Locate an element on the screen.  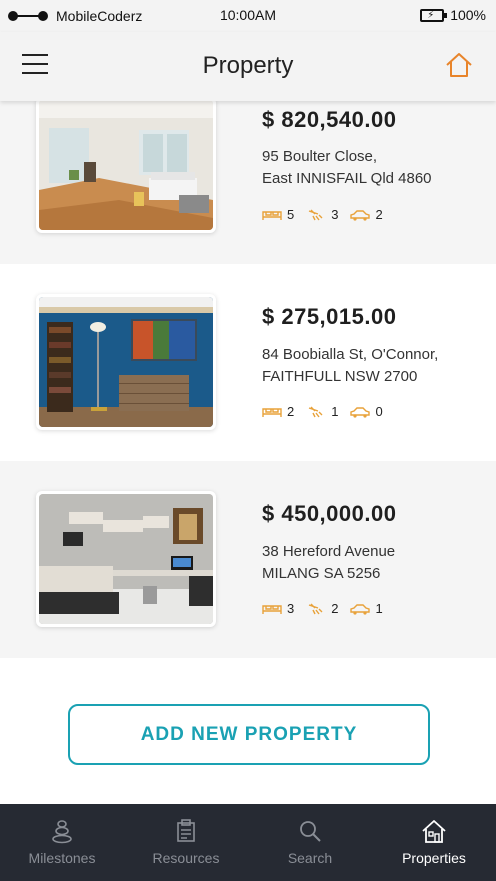
bottom-nav: Milestones Resources Search Properties is located at coordinates (248, 842).